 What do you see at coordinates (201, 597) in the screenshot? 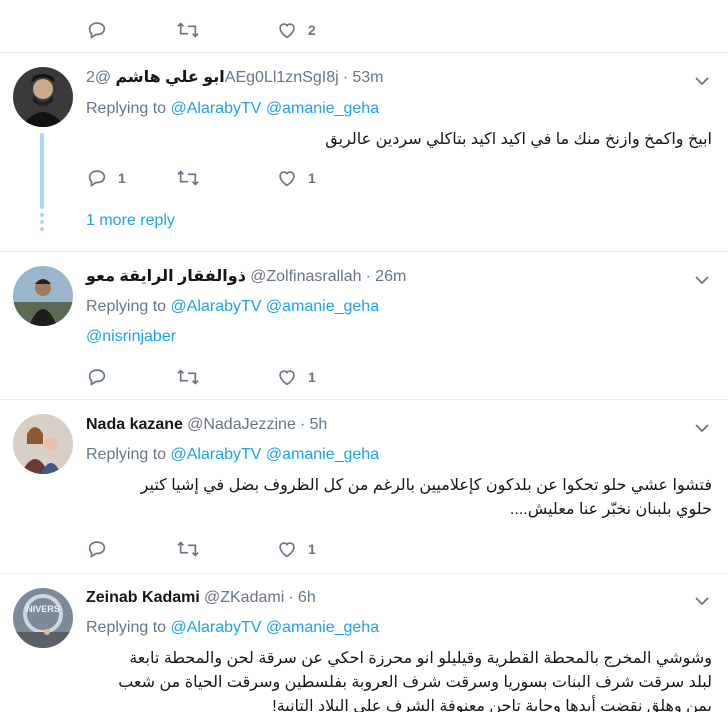
I see `tweet-header: Zeinab Kadami @ZKadami · 6h` at bounding box center [201, 597].